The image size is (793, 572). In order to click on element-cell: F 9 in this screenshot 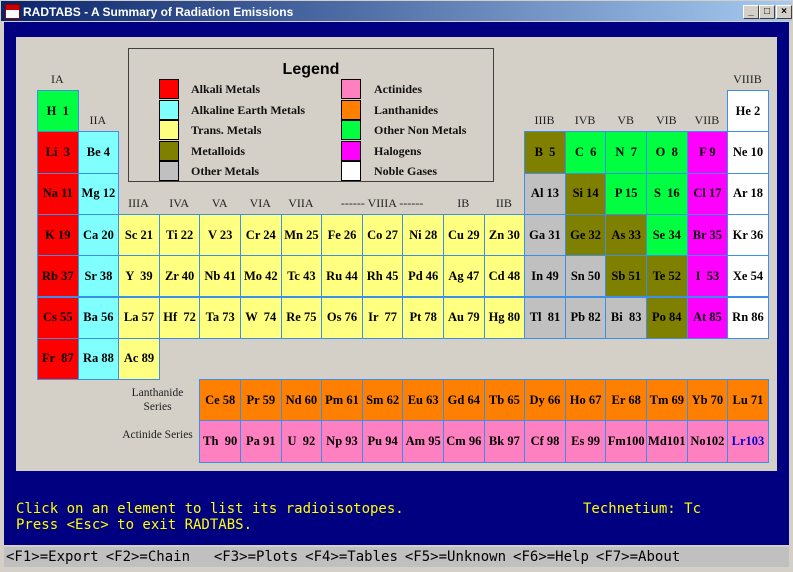, I will do `click(707, 152)`.